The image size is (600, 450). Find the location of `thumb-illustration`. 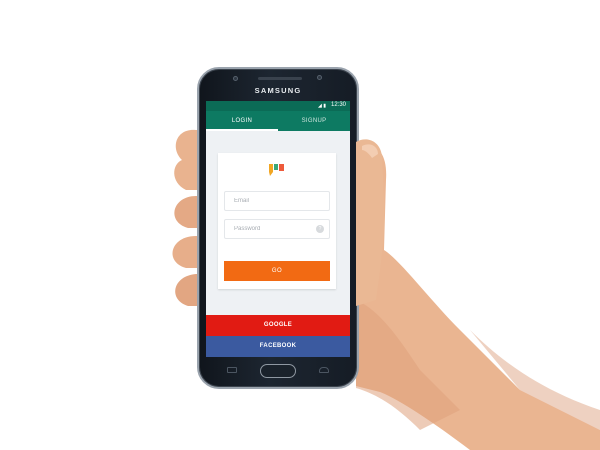

thumb-illustration is located at coordinates (370, 222).